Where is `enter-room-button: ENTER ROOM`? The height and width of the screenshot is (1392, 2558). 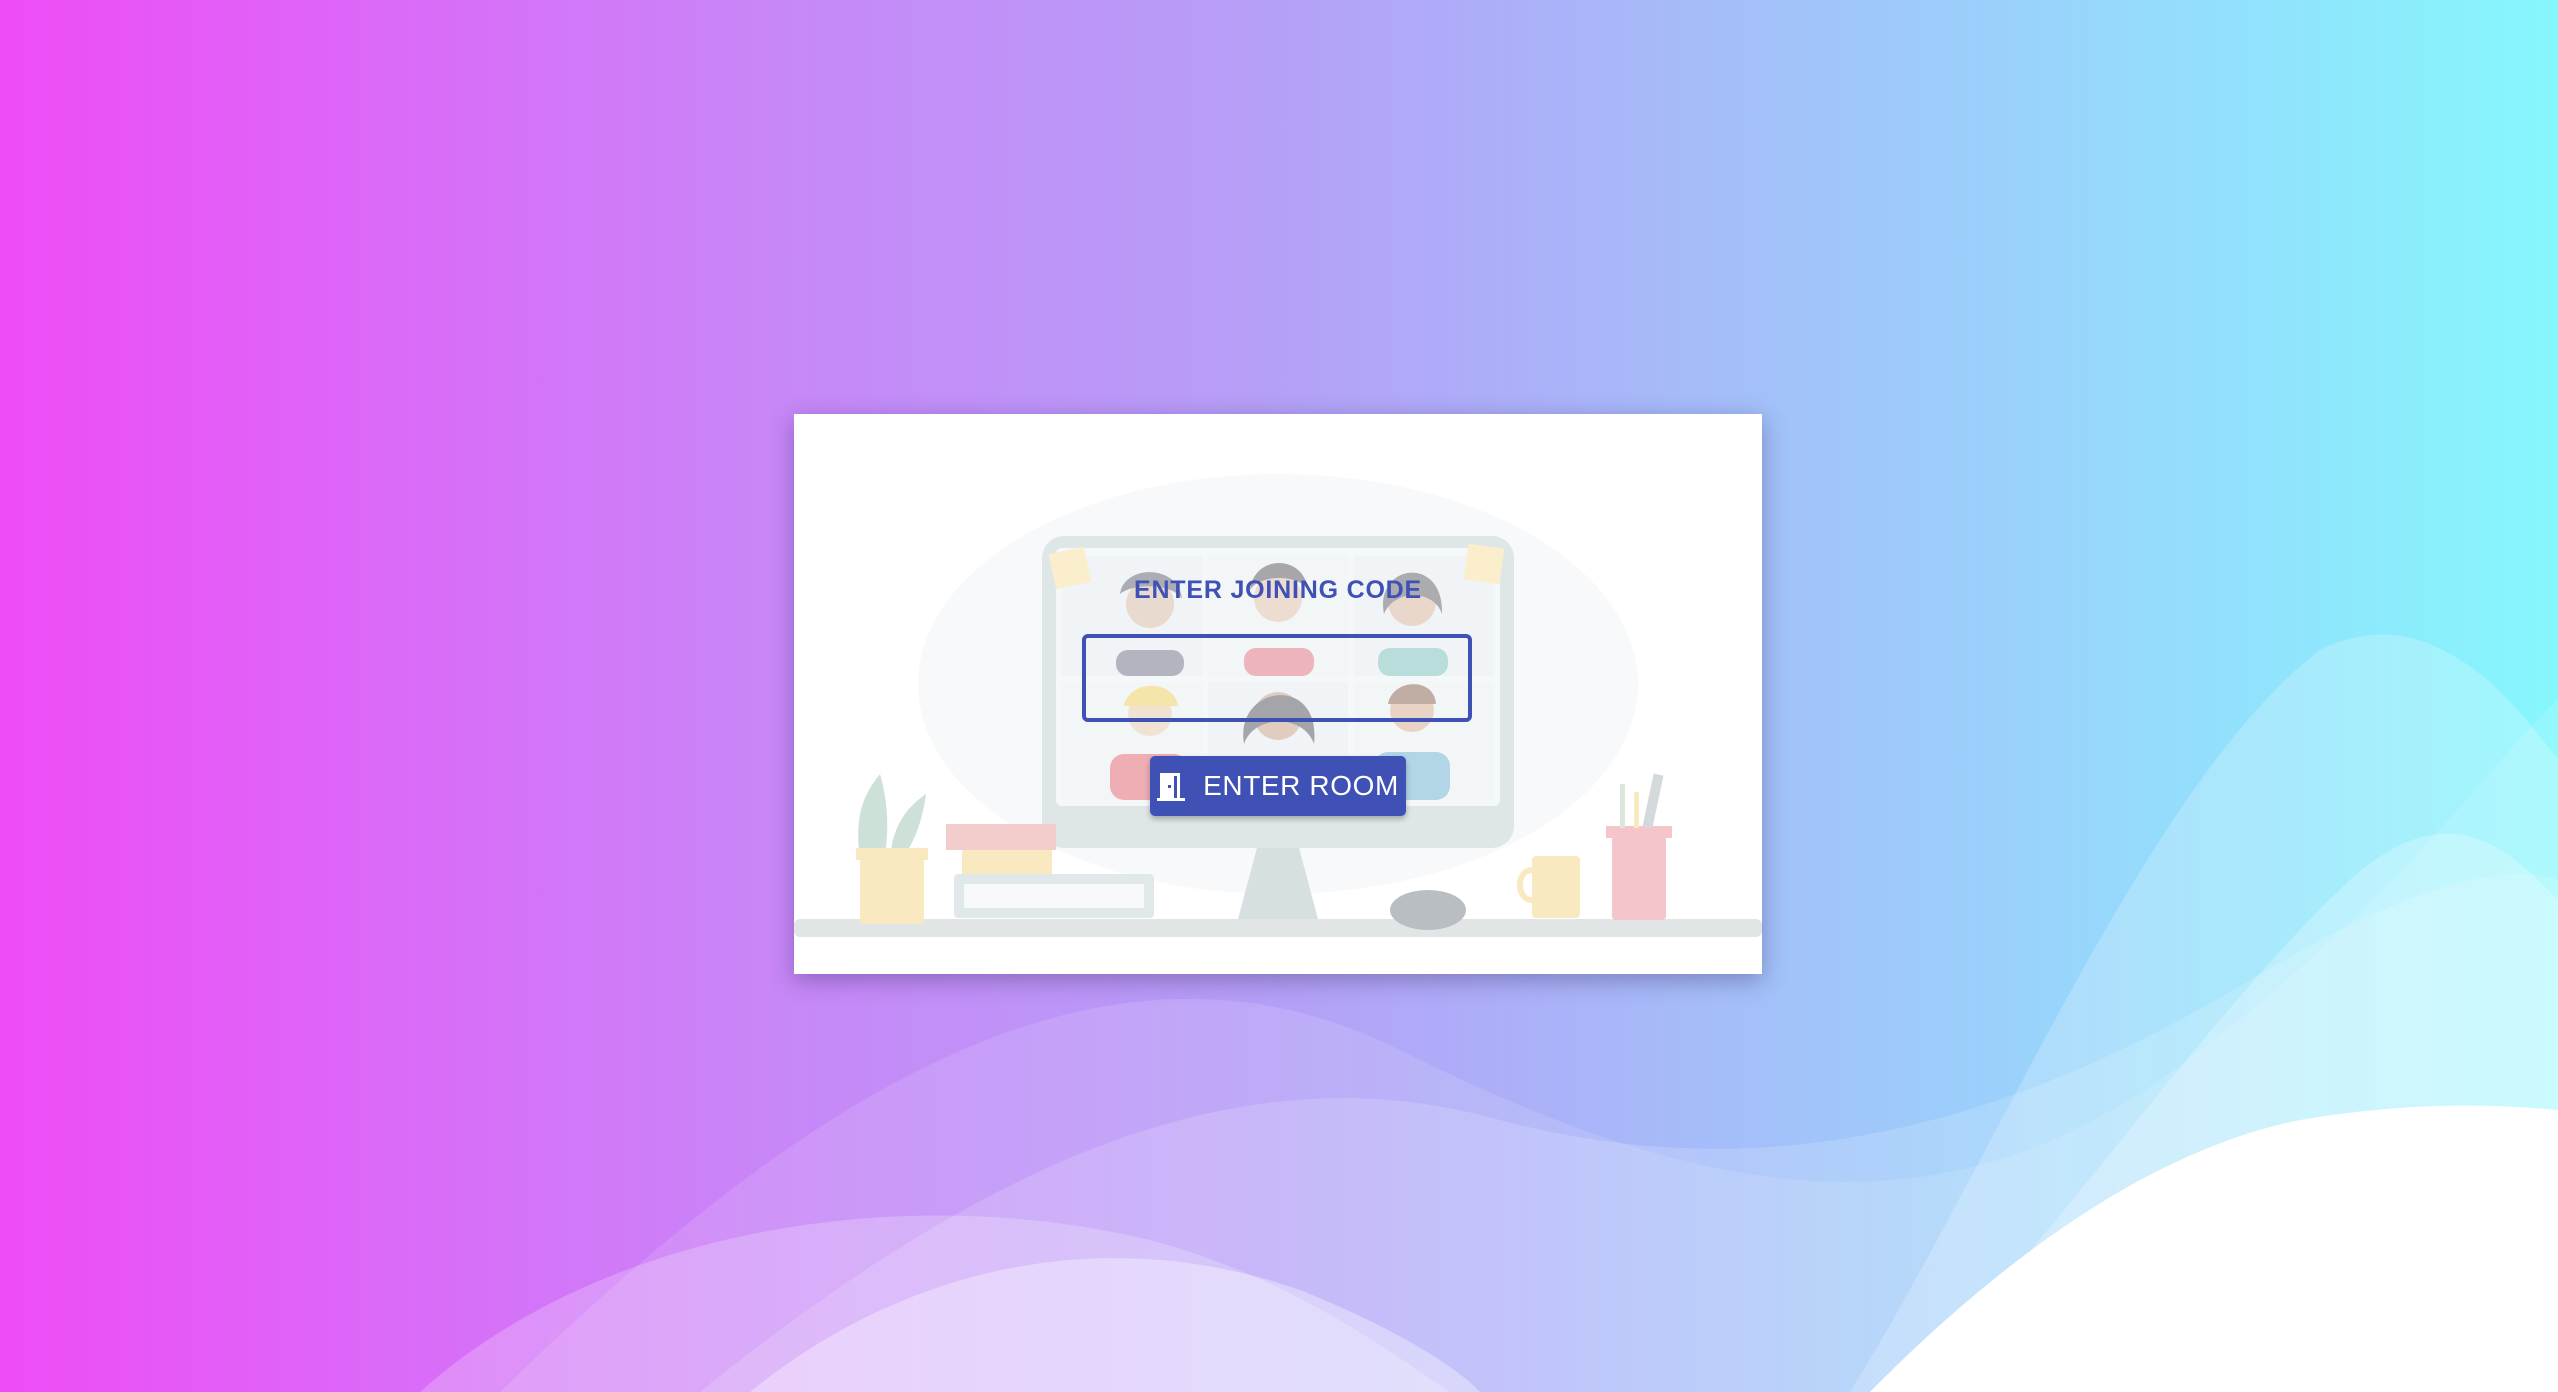
enter-room-button: ENTER ROOM is located at coordinates (1278, 786).